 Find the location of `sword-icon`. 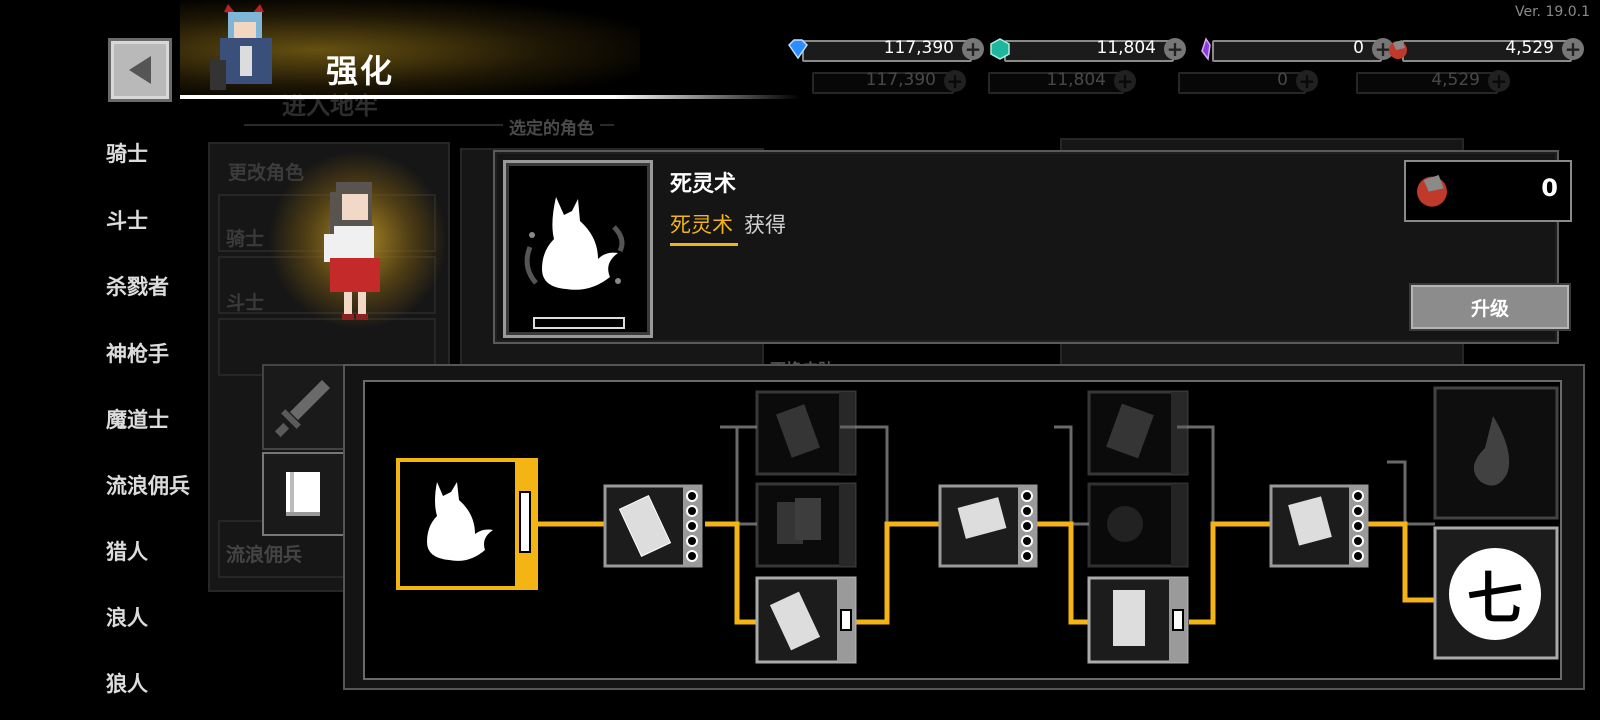

sword-icon is located at coordinates (302, 409).